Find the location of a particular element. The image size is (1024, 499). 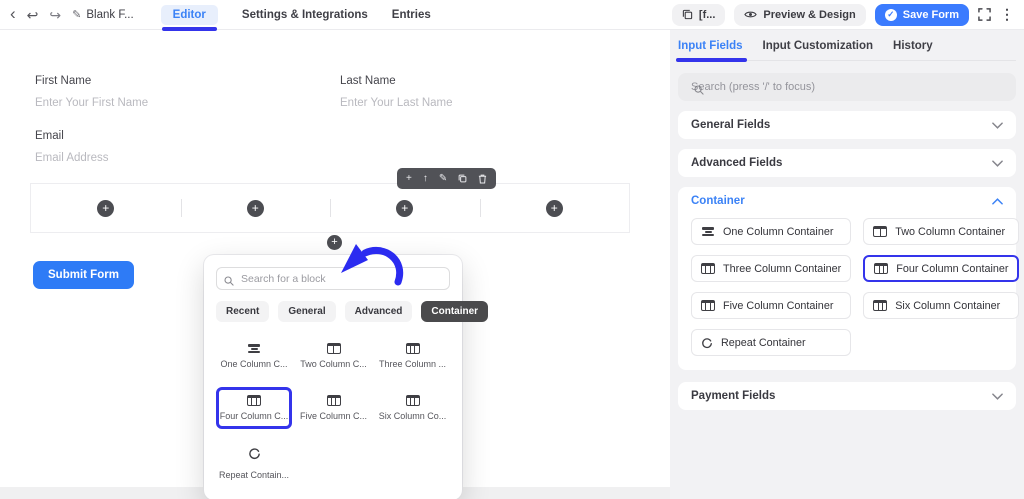

container-column-2: + is located at coordinates (255, 208).